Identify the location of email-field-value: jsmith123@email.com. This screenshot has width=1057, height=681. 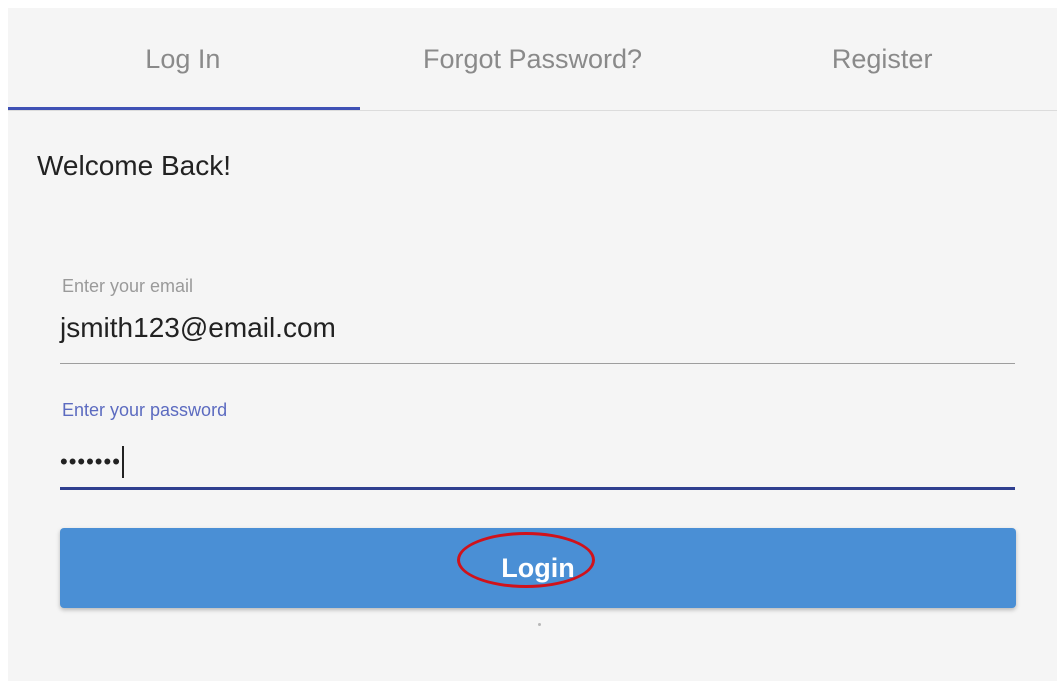
(198, 328).